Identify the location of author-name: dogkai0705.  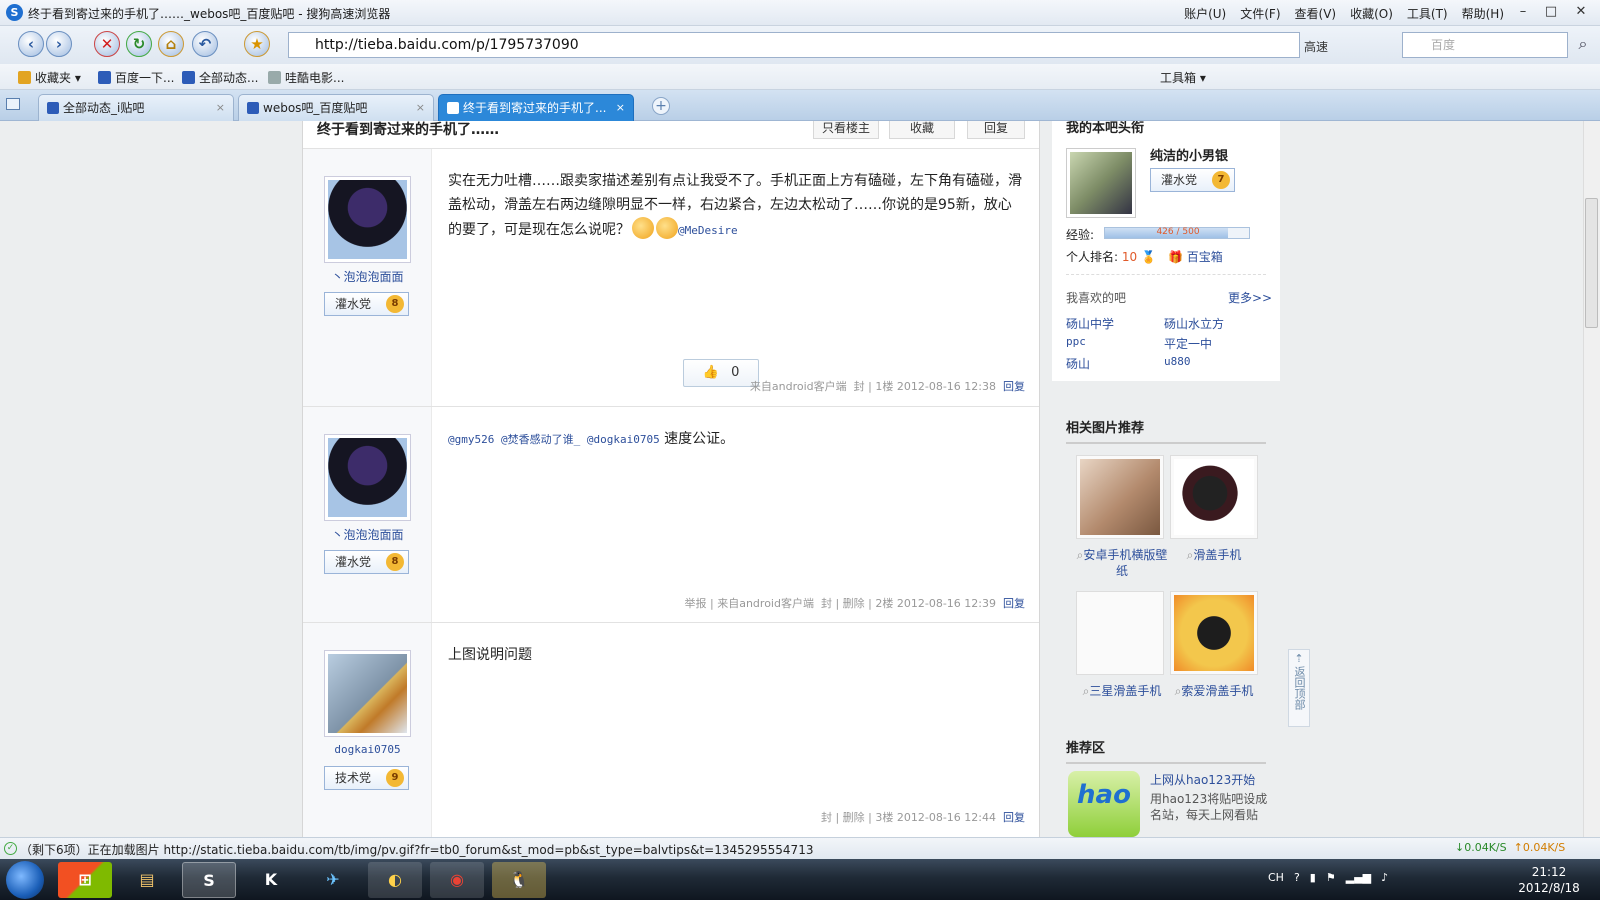
(367, 749).